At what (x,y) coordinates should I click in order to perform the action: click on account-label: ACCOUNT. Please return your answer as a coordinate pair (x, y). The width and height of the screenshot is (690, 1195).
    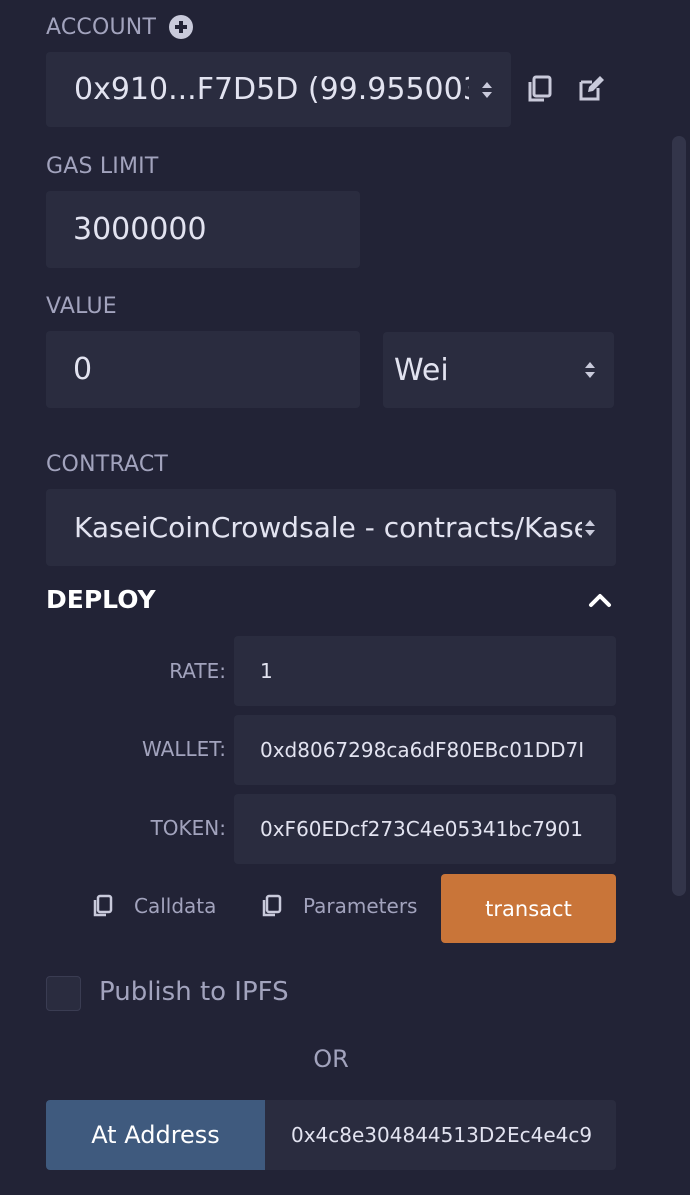
    Looking at the image, I should click on (101, 27).